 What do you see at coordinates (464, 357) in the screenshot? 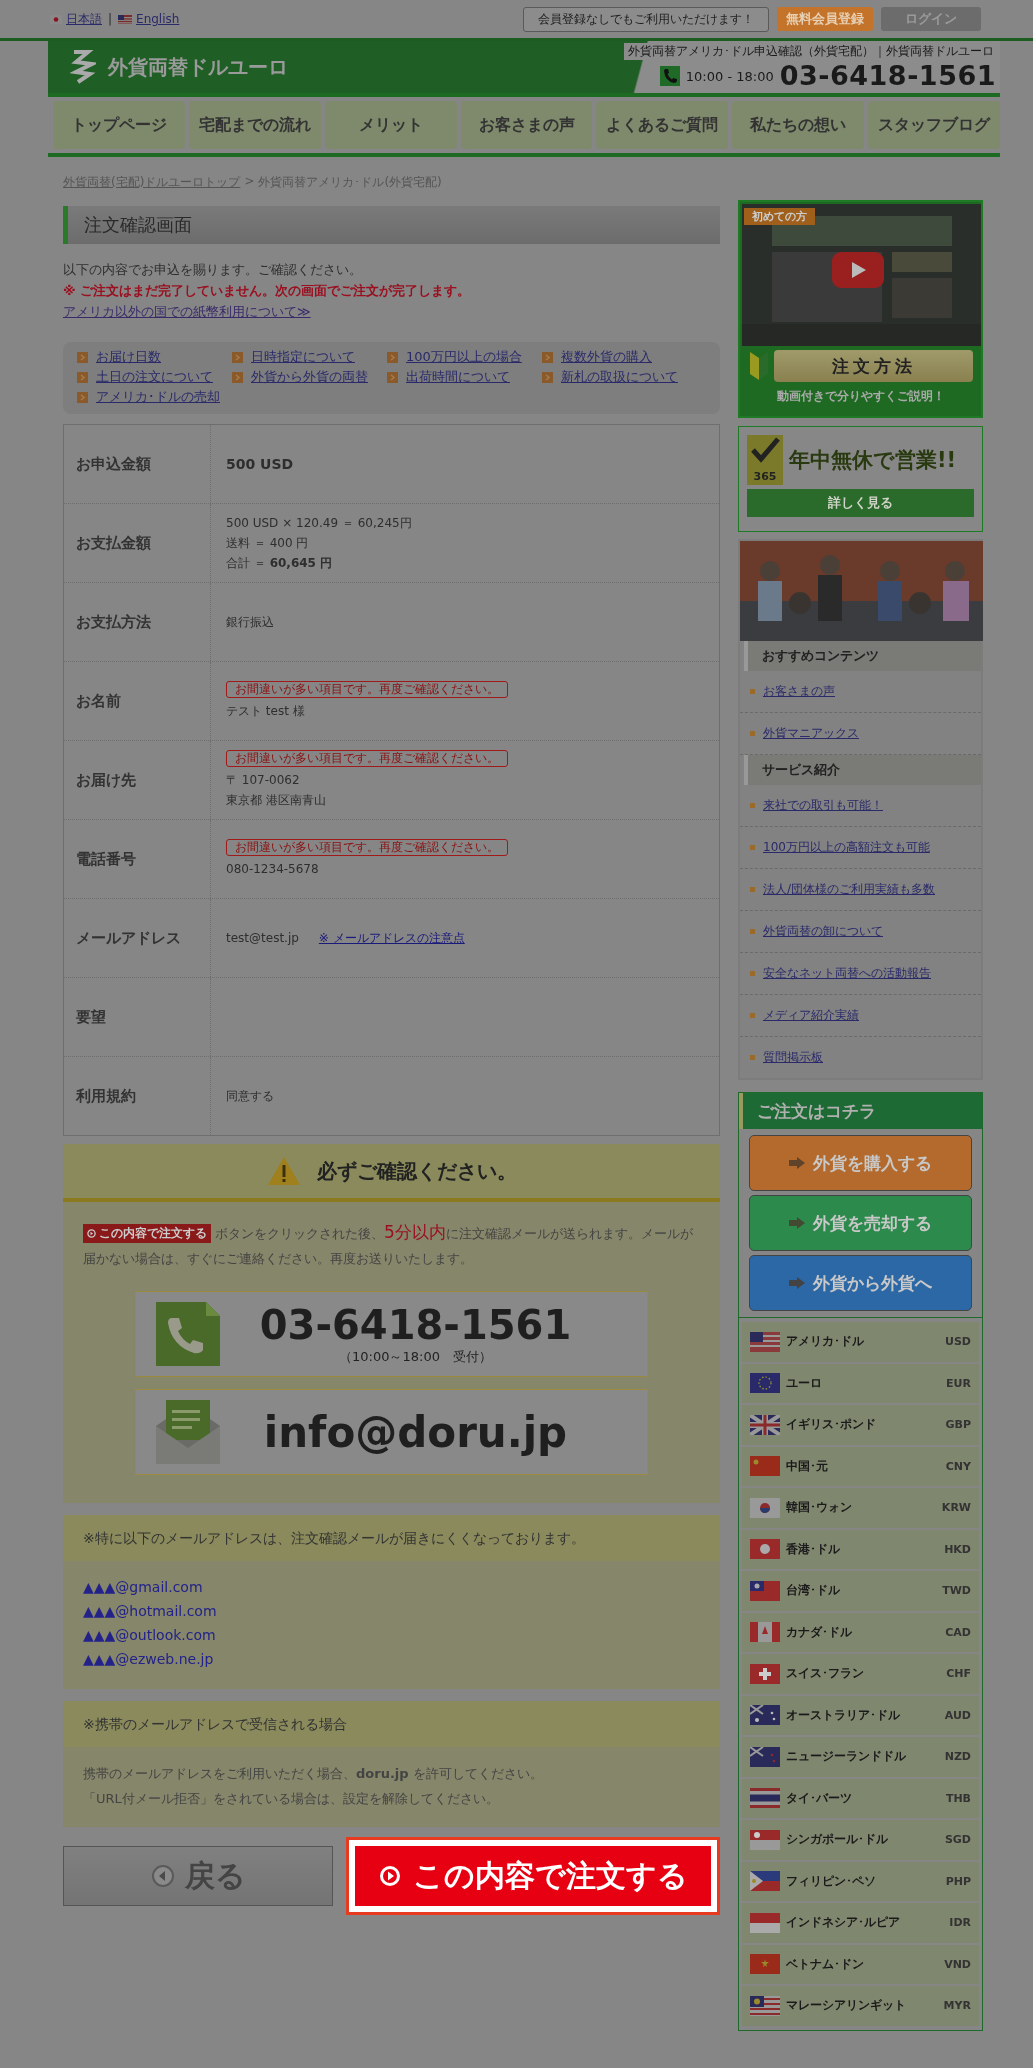
I see `faq-link: 100万円以上の場合` at bounding box center [464, 357].